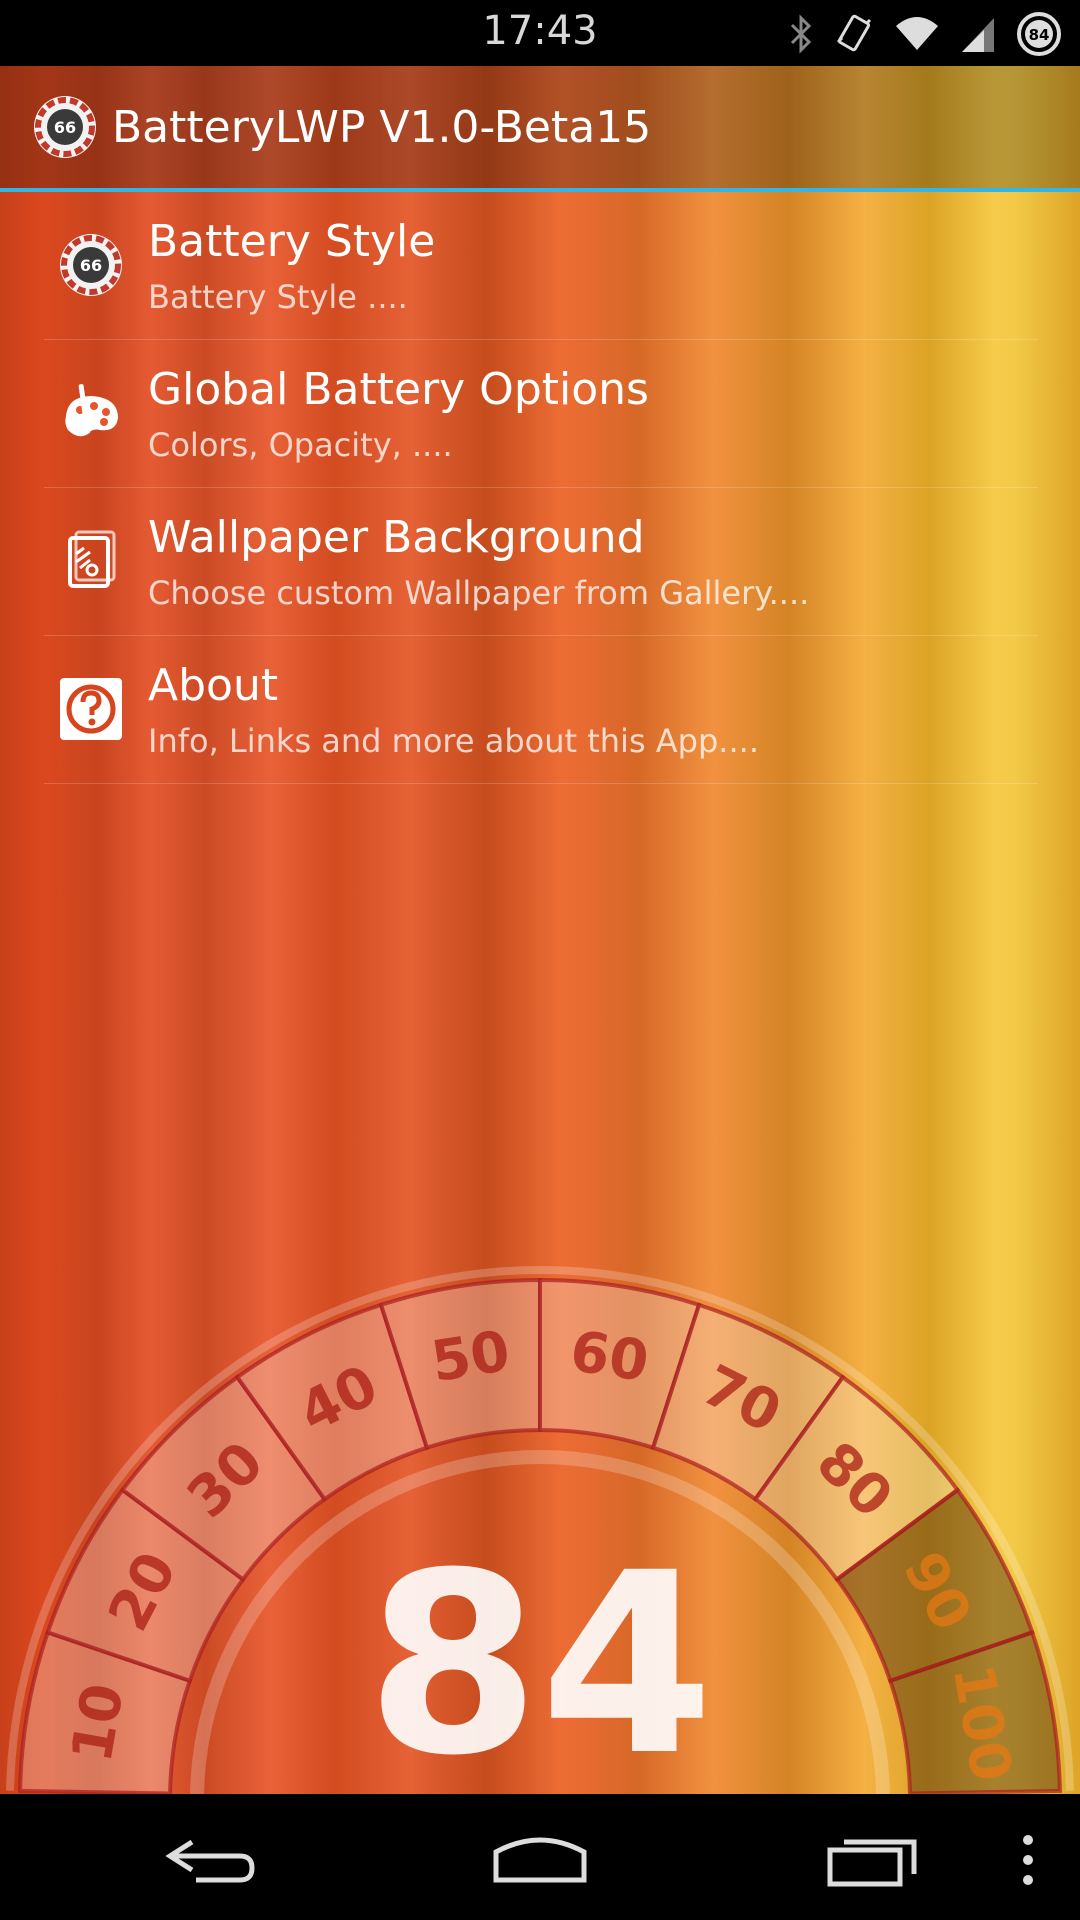 The height and width of the screenshot is (1920, 1080). I want to click on status-icons: 84, so click(925, 34).